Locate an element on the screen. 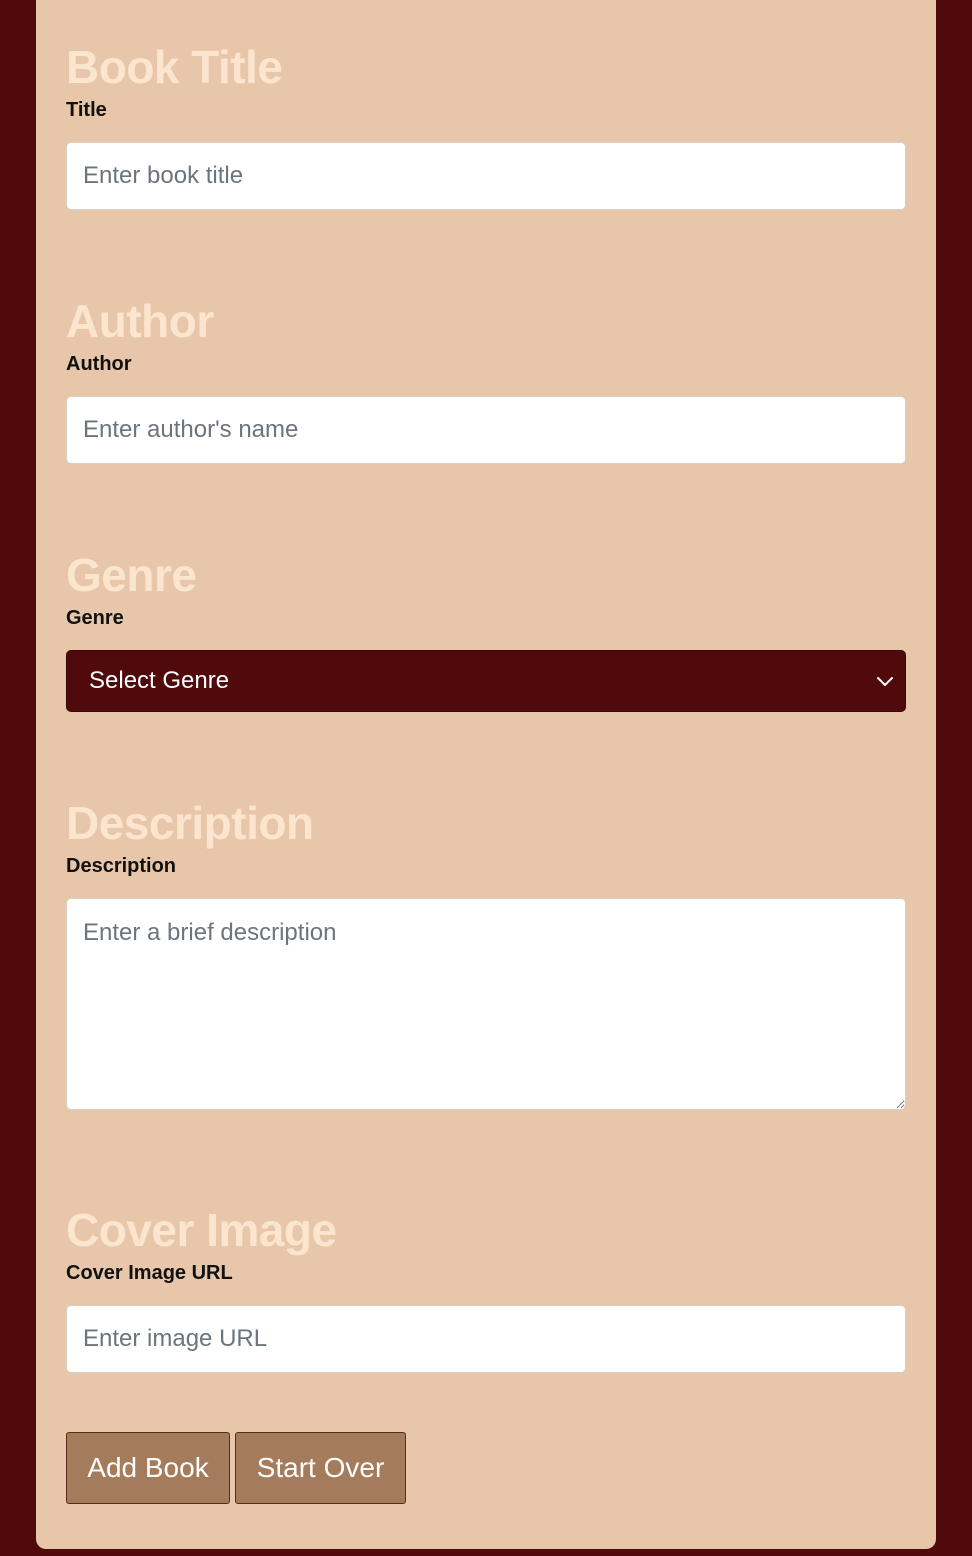 This screenshot has width=972, height=1556. title-section-heading: Book Title is located at coordinates (174, 67).